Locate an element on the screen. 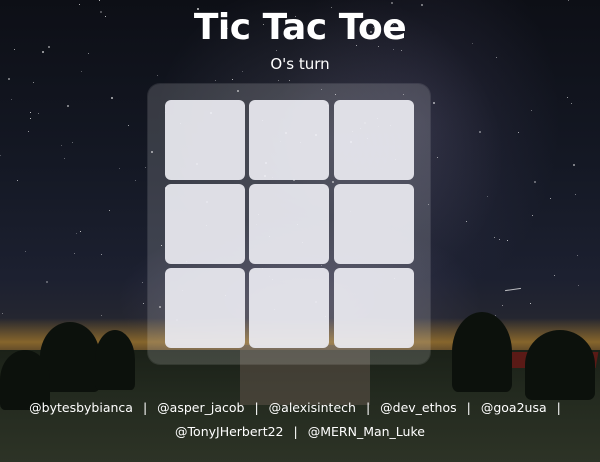 The image size is (600, 462). credit-link-goa2usa: @goa2usa is located at coordinates (514, 407).